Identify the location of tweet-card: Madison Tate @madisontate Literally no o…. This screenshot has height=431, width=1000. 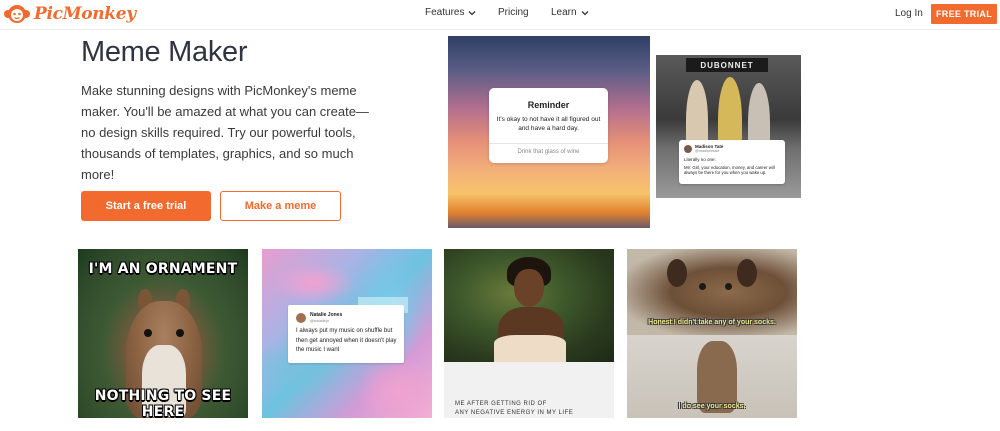
(732, 162).